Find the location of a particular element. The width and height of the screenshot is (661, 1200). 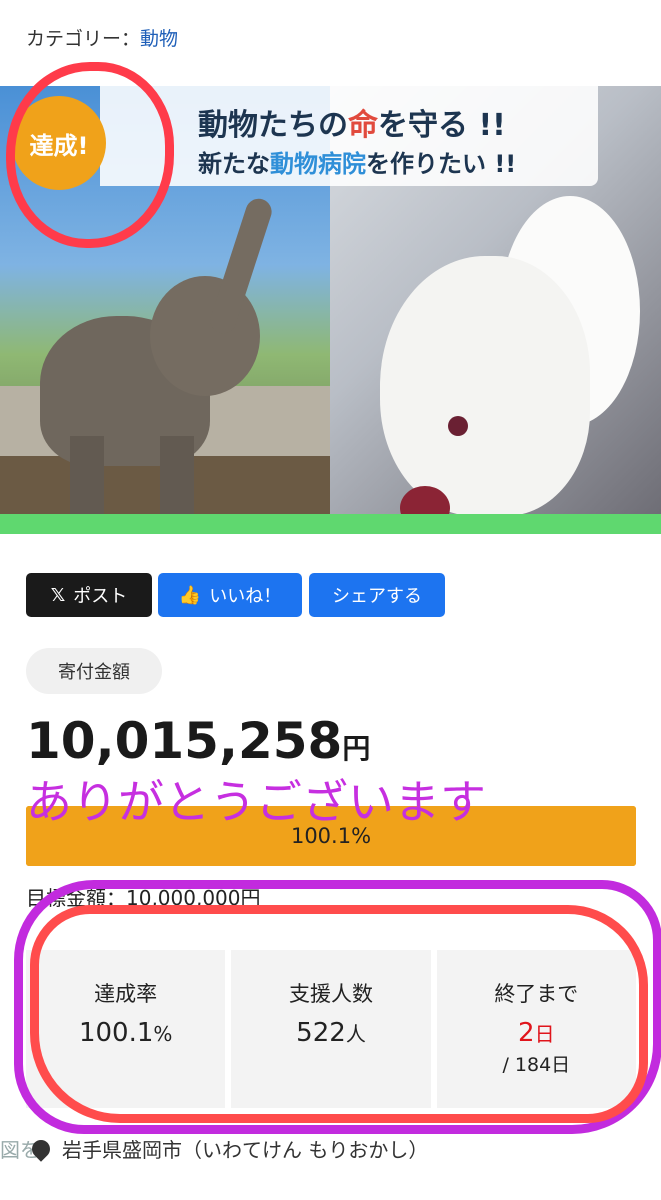

like-label: いいね！ is located at coordinates (245, 596).